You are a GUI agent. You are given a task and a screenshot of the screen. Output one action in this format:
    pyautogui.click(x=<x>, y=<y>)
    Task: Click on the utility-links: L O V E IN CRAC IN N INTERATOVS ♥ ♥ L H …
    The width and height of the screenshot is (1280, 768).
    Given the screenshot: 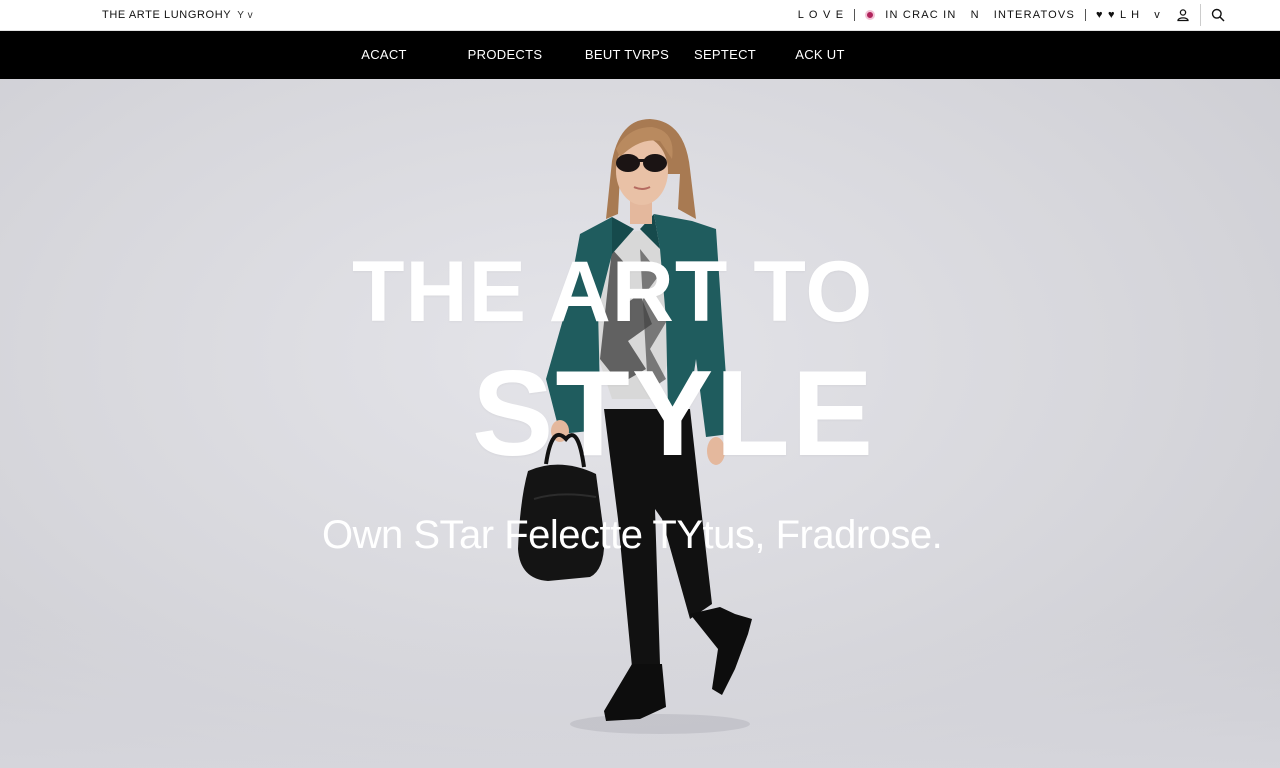 What is the action you would take?
    pyautogui.click(x=1012, y=15)
    